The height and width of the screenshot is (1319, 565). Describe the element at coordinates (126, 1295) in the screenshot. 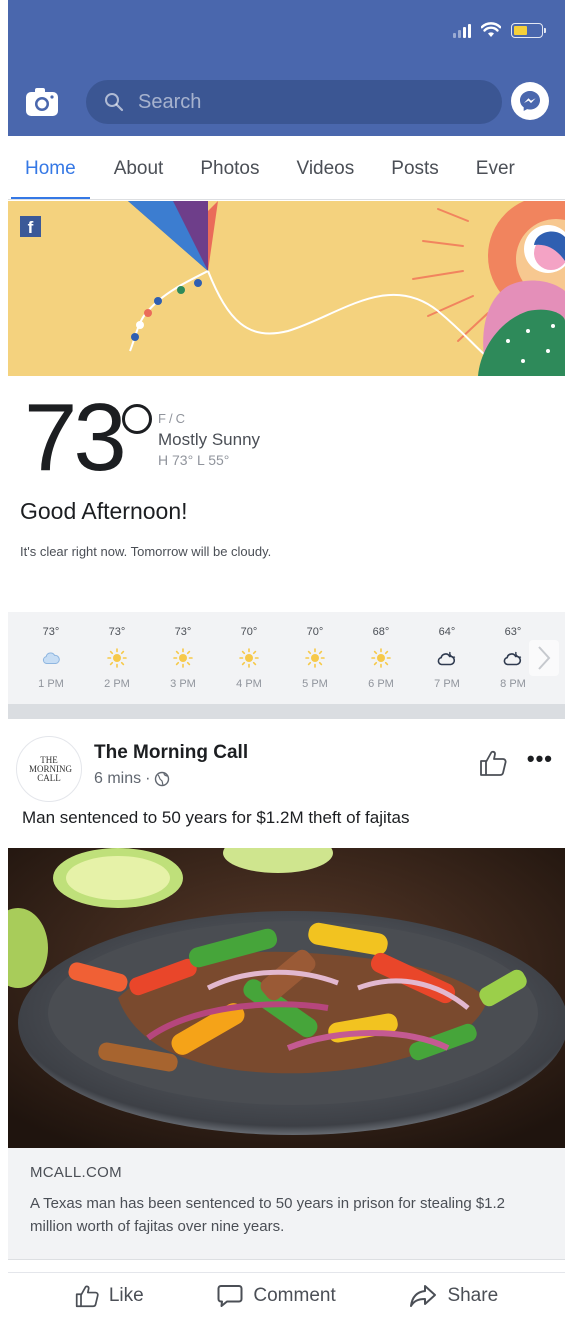

I see `like-label: Like` at that location.